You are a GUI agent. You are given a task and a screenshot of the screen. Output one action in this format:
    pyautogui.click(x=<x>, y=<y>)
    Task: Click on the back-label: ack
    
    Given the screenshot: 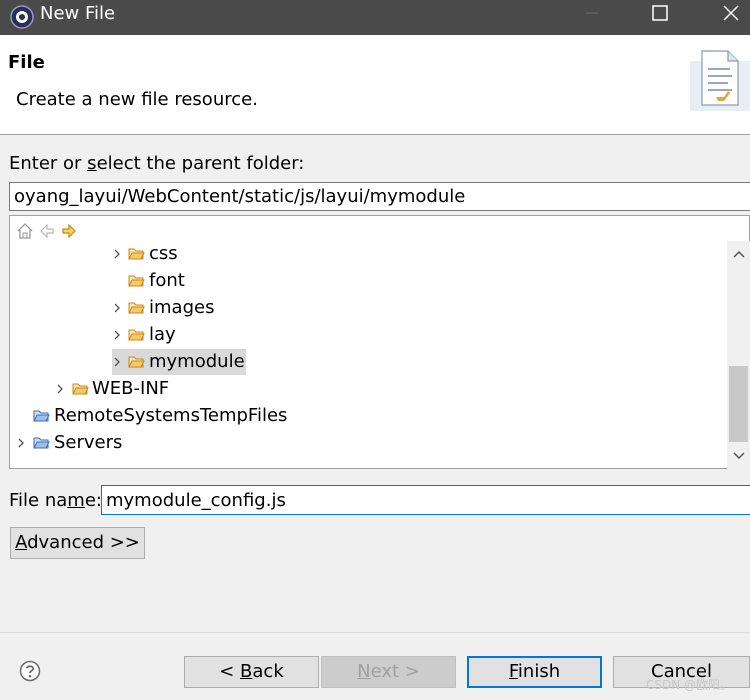 What is the action you would take?
    pyautogui.click(x=268, y=671)
    